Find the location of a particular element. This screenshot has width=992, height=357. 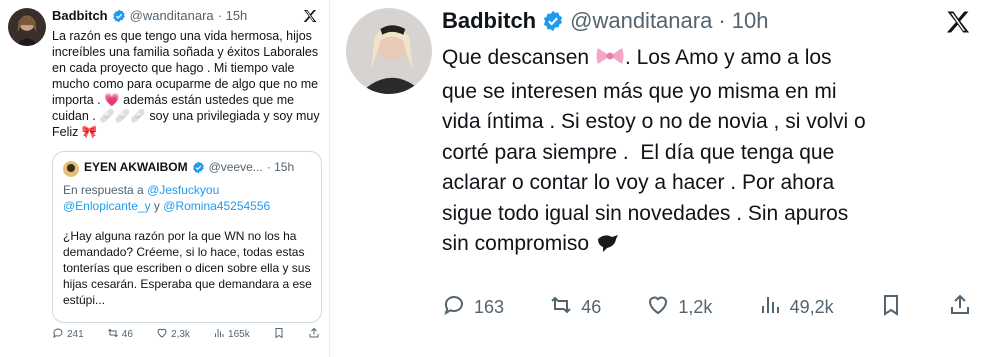

bird-emoji is located at coordinates (608, 246).